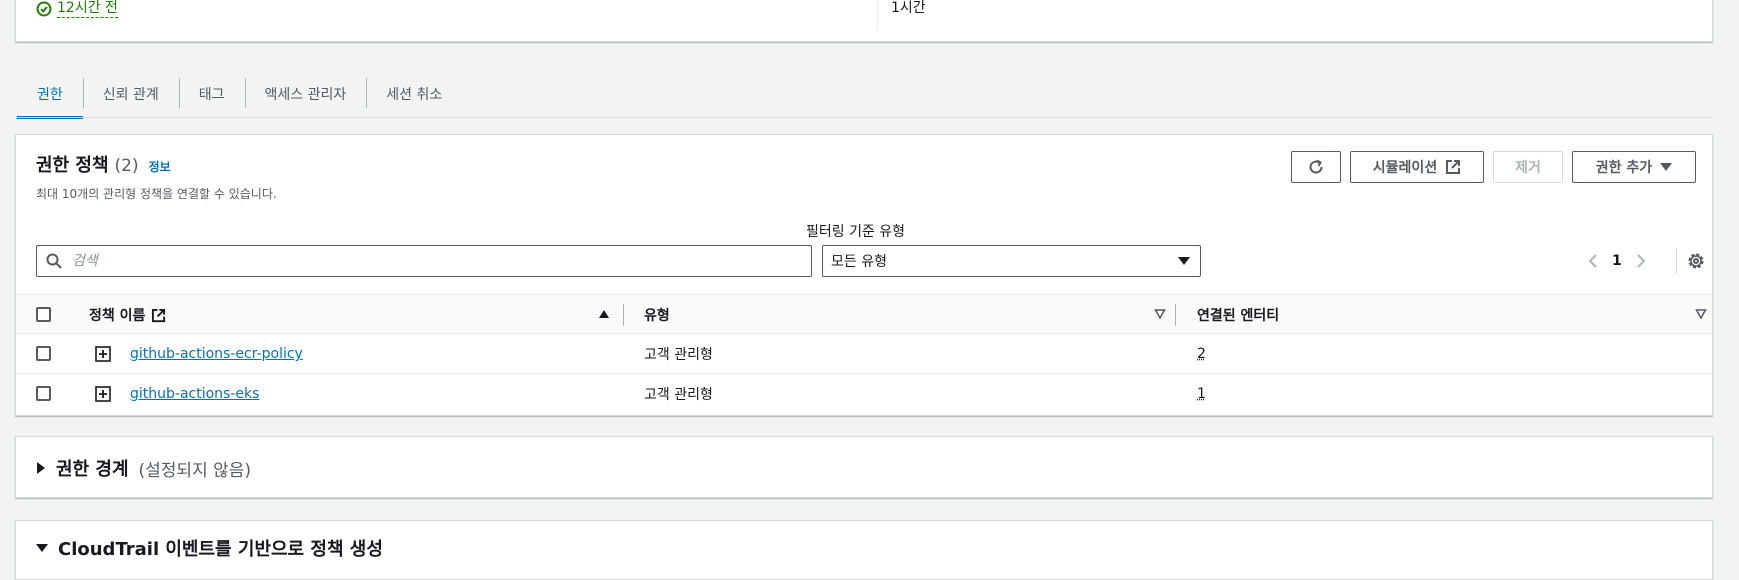 This screenshot has height=580, width=1739. I want to click on tabs-divider, so click(865, 117).